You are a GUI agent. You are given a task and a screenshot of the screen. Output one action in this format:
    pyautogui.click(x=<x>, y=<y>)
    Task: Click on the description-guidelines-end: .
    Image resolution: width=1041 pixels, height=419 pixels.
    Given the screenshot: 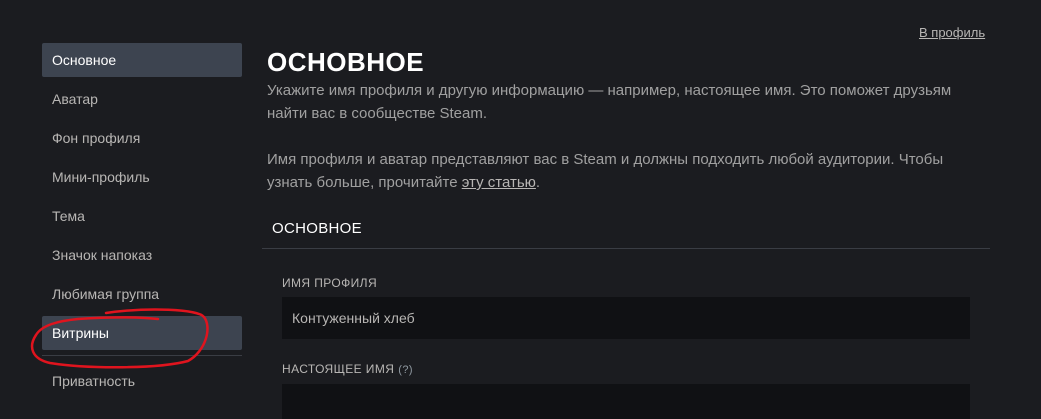 What is the action you would take?
    pyautogui.click(x=538, y=182)
    